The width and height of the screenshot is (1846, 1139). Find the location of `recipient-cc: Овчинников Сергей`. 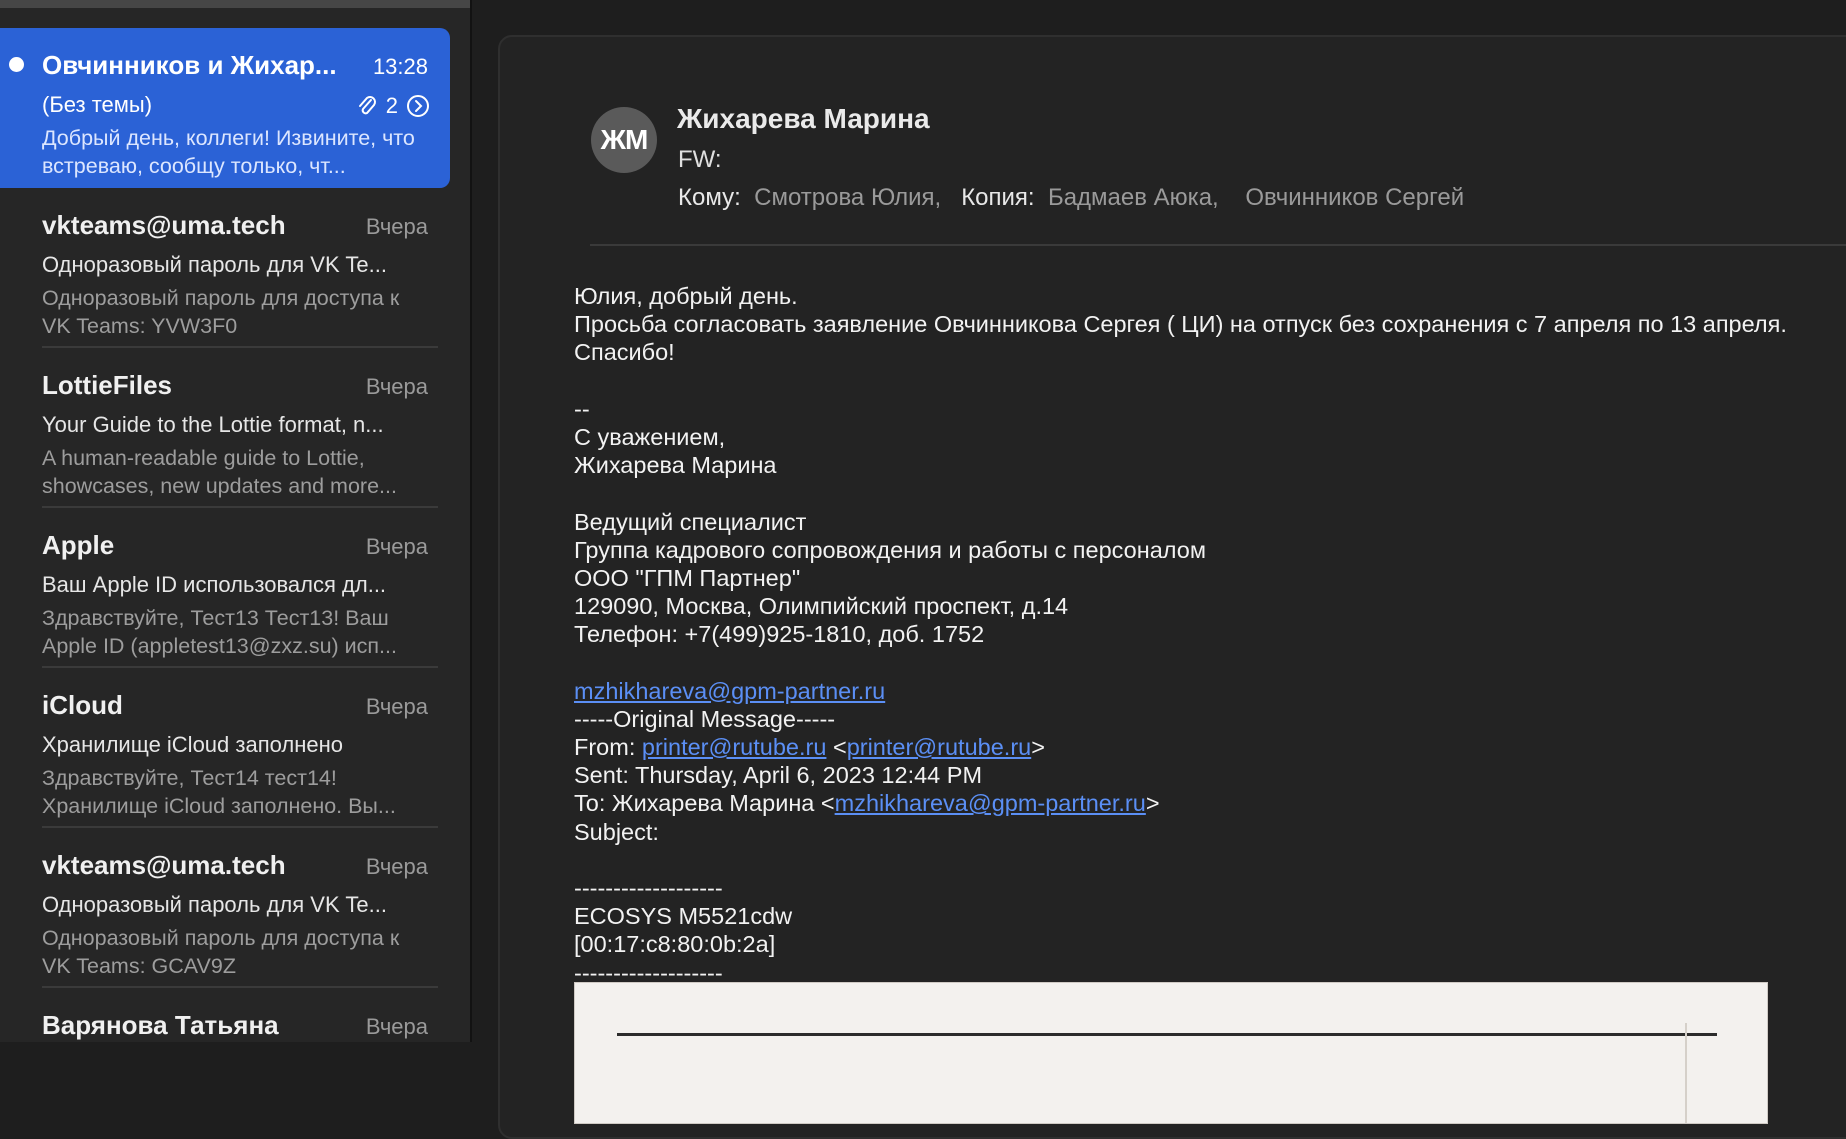

recipient-cc: Овчинников Сергей is located at coordinates (1354, 197).